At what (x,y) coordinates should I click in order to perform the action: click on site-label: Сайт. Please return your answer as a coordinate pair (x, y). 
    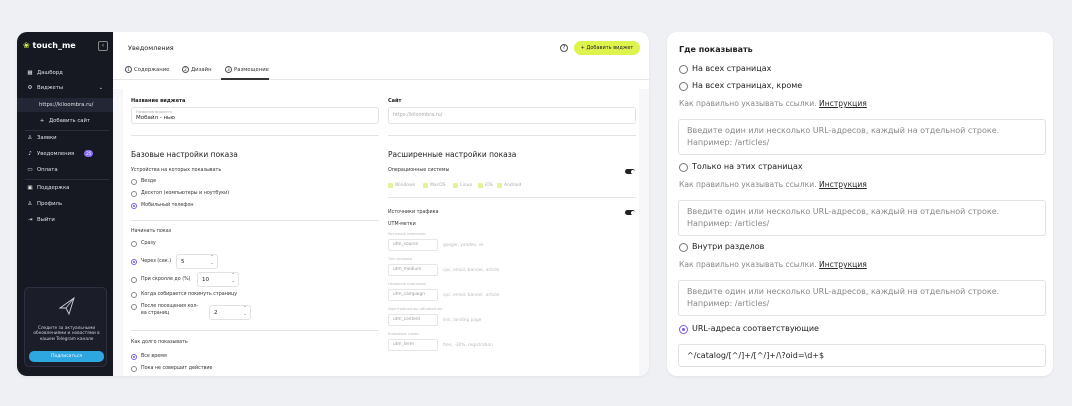
    Looking at the image, I should click on (395, 101).